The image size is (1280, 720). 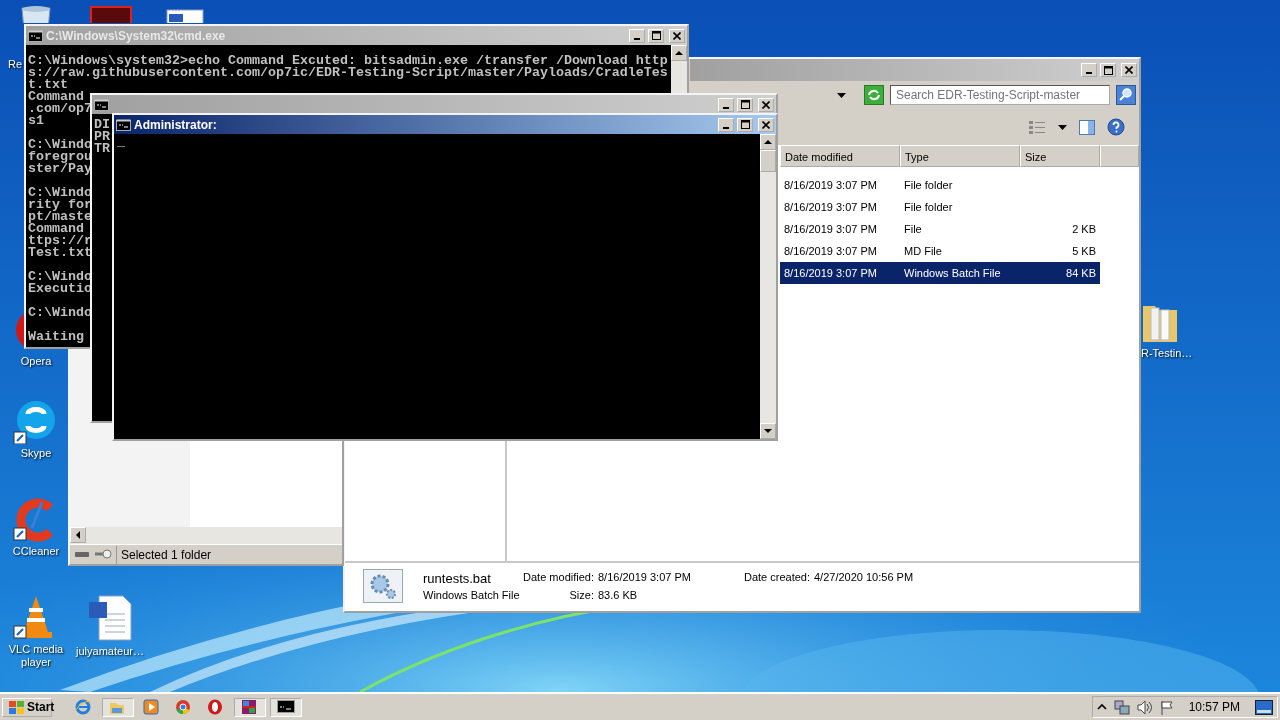 What do you see at coordinates (457, 579) in the screenshot?
I see `file-name: runtests.bat` at bounding box center [457, 579].